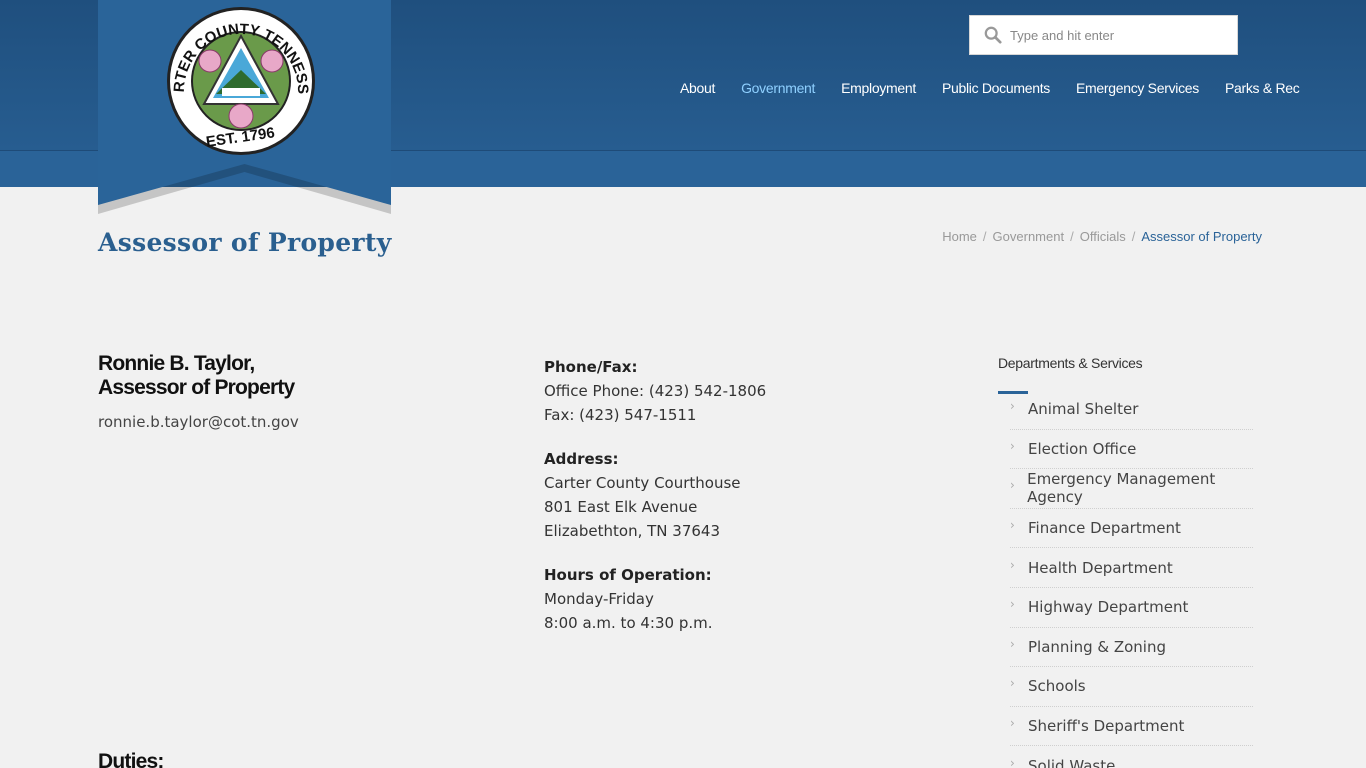 The height and width of the screenshot is (768, 1366). What do you see at coordinates (599, 599) in the screenshot?
I see `hours-days: Monday-Friday` at bounding box center [599, 599].